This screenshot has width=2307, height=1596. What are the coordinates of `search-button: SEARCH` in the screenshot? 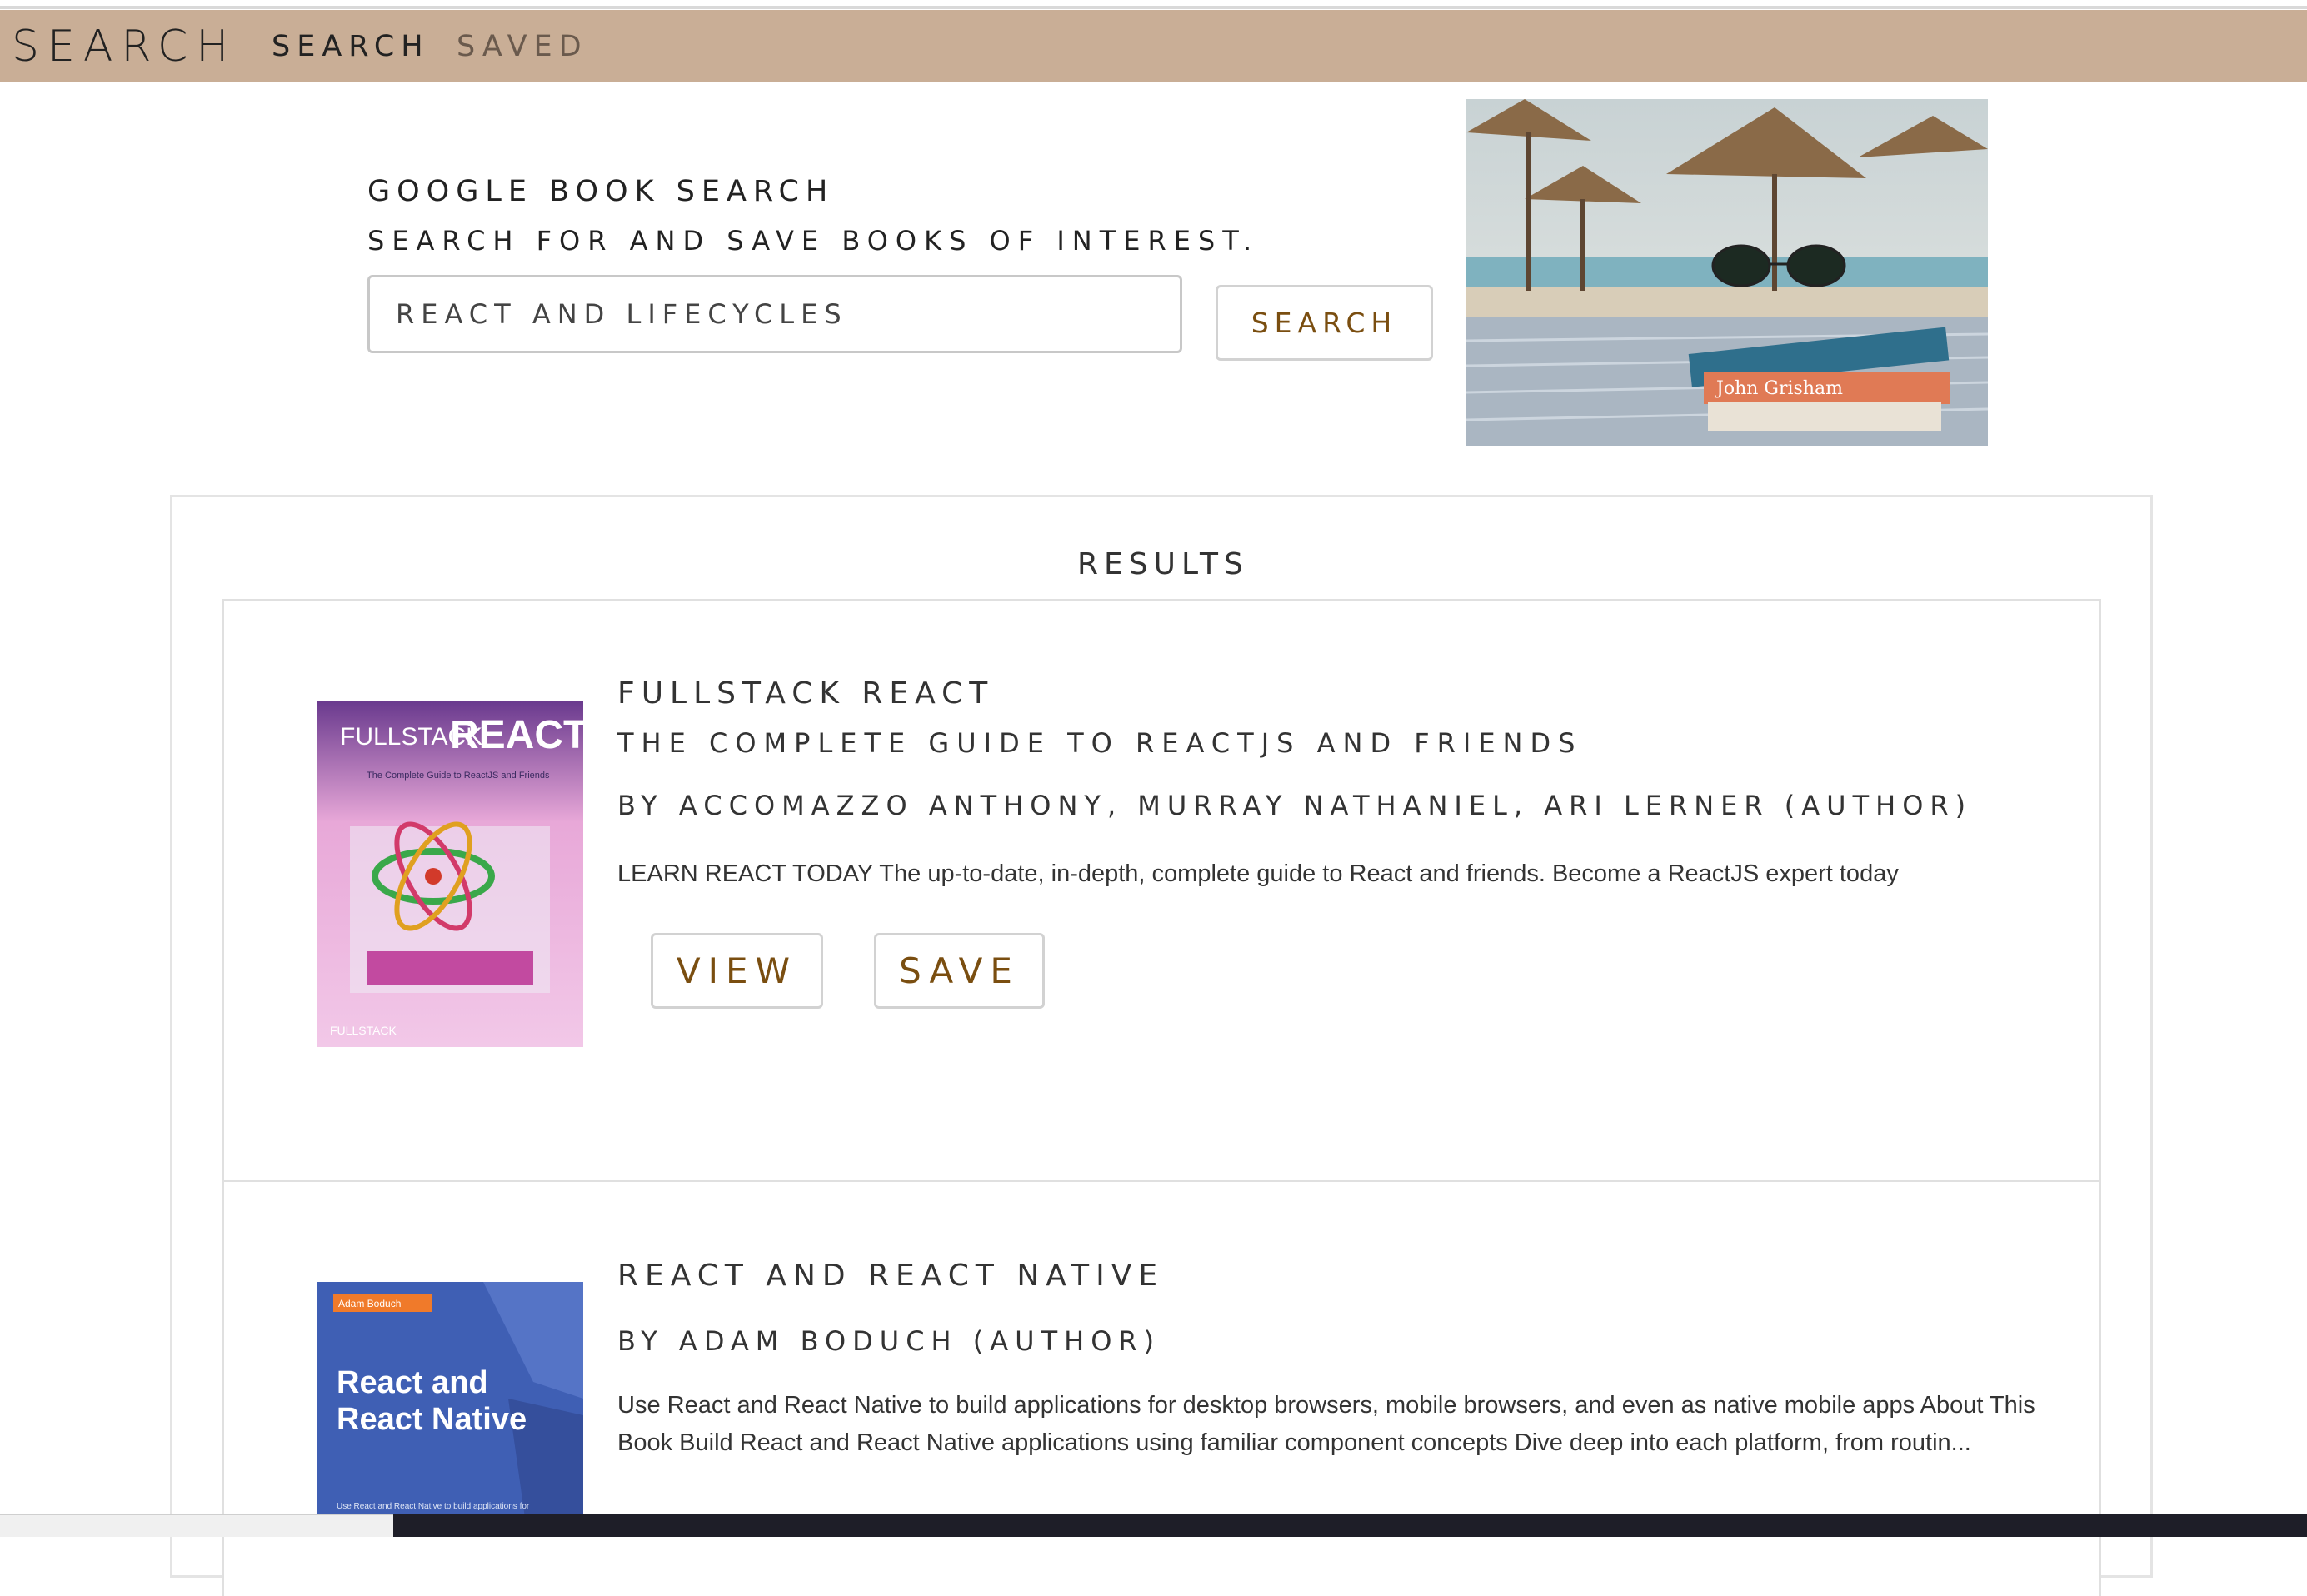 It's located at (1324, 323).